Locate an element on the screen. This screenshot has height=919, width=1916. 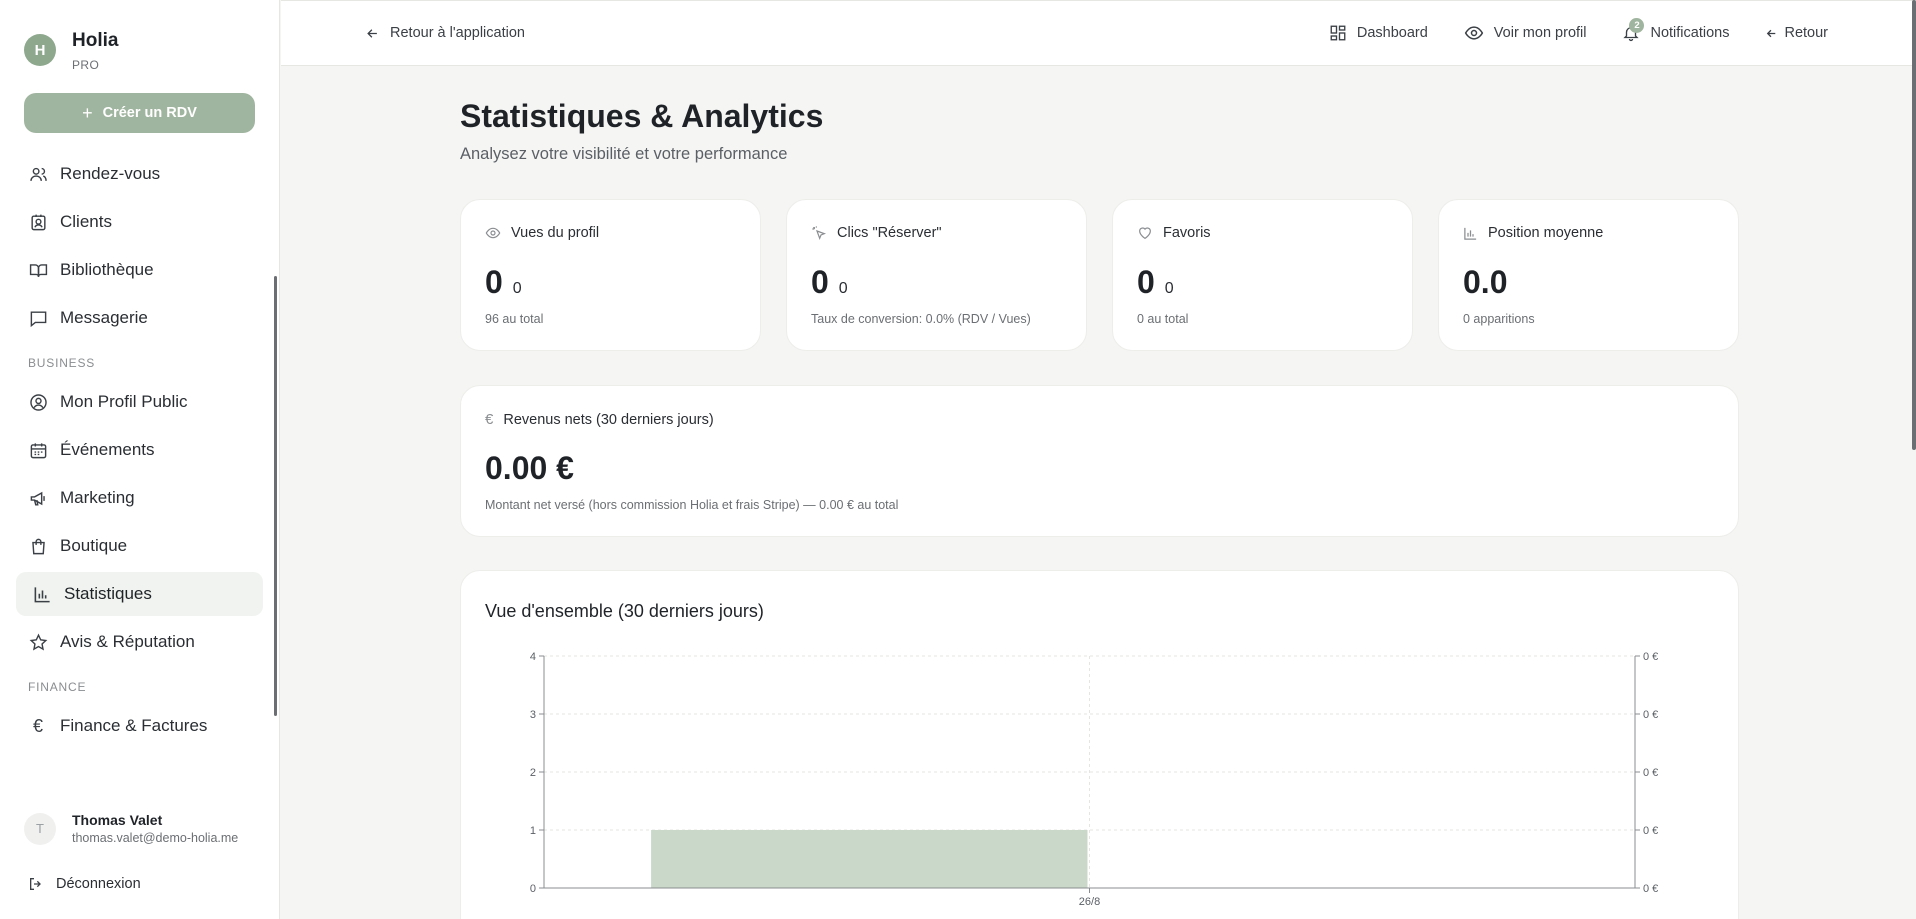
y-tick-label: 3 is located at coordinates (533, 715).